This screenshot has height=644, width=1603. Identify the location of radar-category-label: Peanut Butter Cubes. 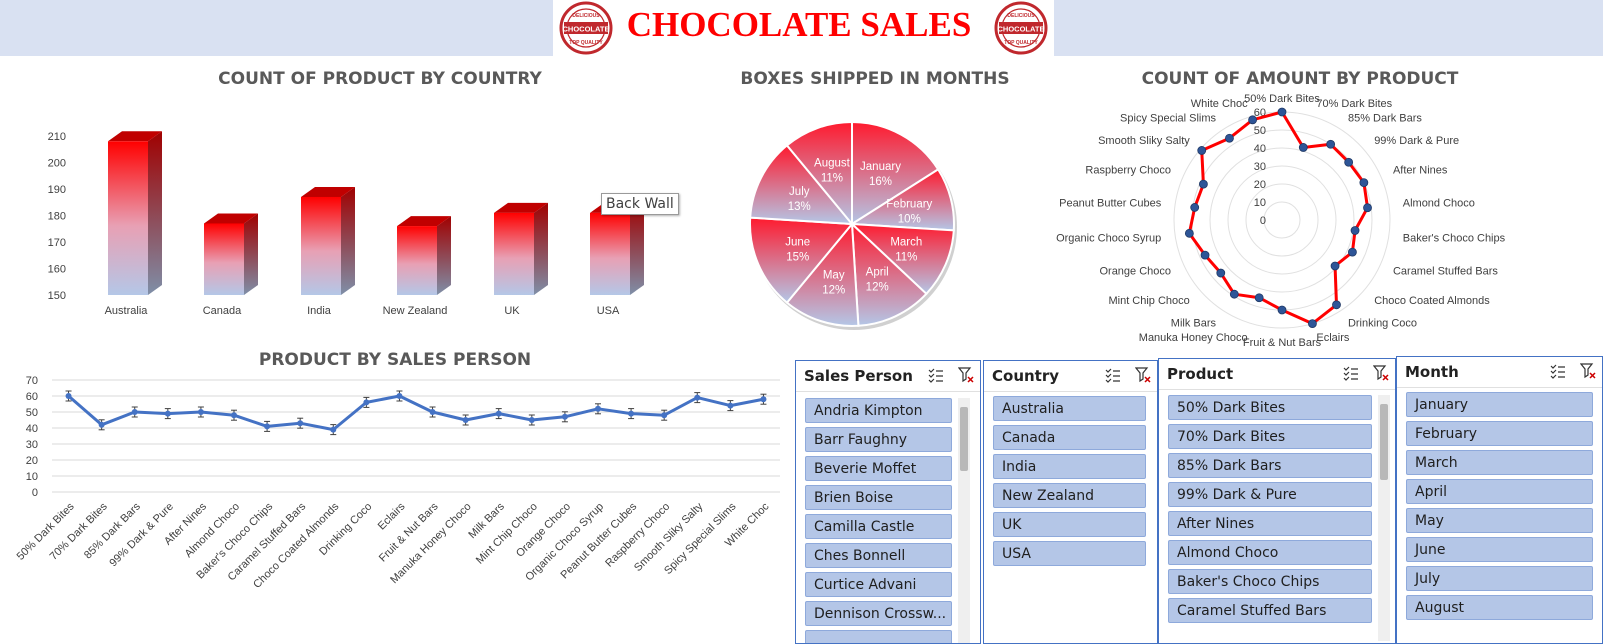
(1110, 204).